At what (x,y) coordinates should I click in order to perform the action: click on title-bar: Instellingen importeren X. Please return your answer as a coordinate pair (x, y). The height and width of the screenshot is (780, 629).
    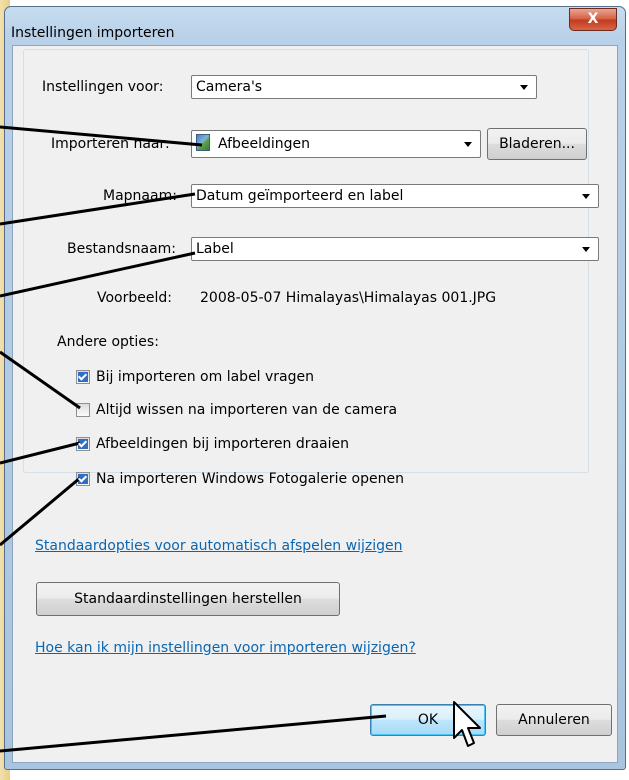
    Looking at the image, I should click on (315, 26).